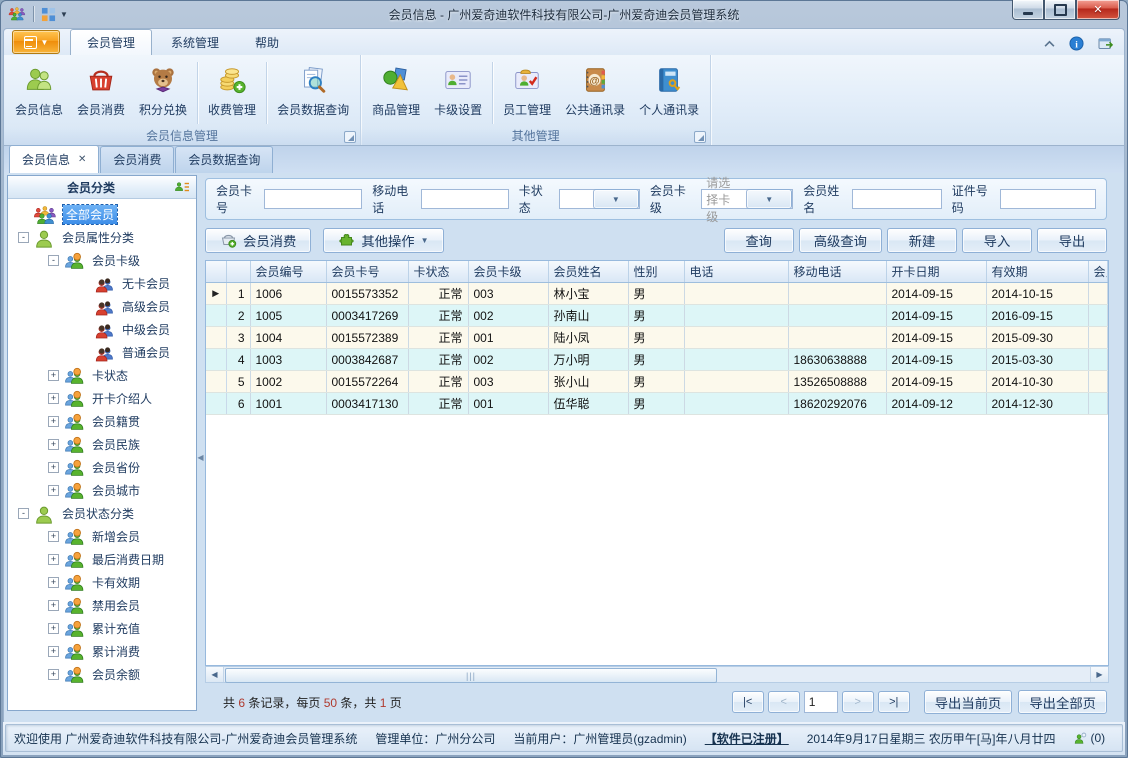  Describe the element at coordinates (595, 93) in the screenshot. I see `ribbon-button-public-contacts: @ 公共通讯录` at that location.